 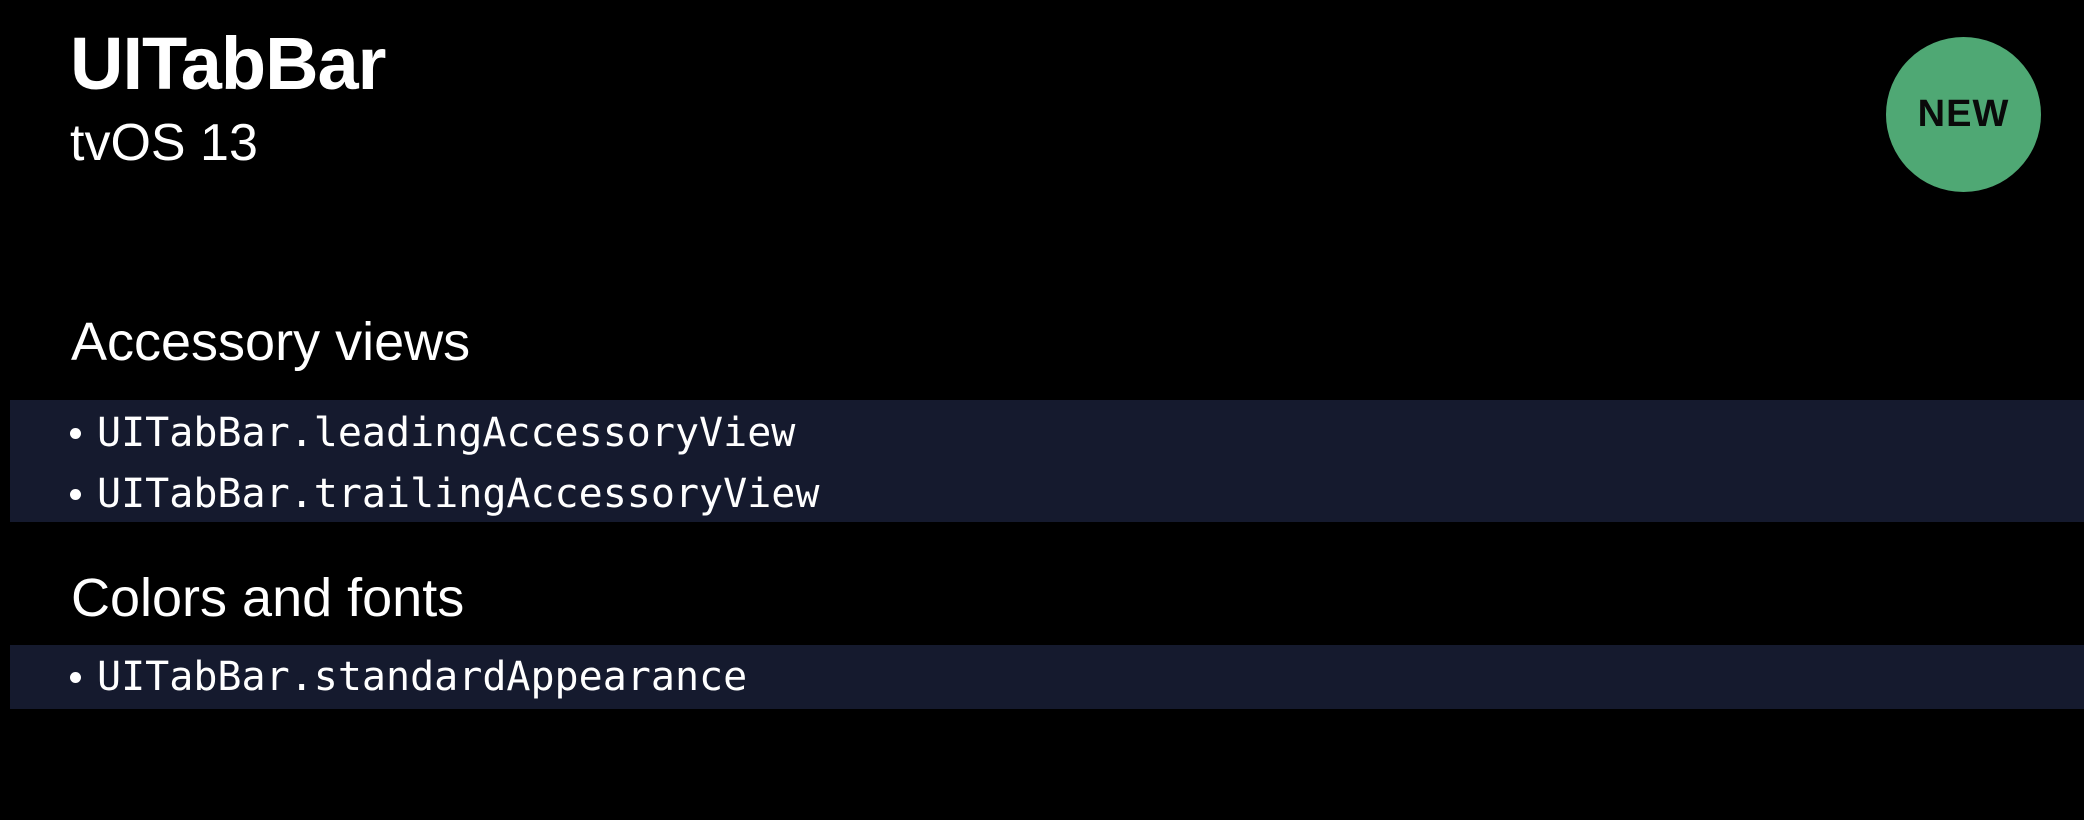 What do you see at coordinates (268, 598) in the screenshot?
I see `section-heading-colors-and-fonts: Colors and fonts` at bounding box center [268, 598].